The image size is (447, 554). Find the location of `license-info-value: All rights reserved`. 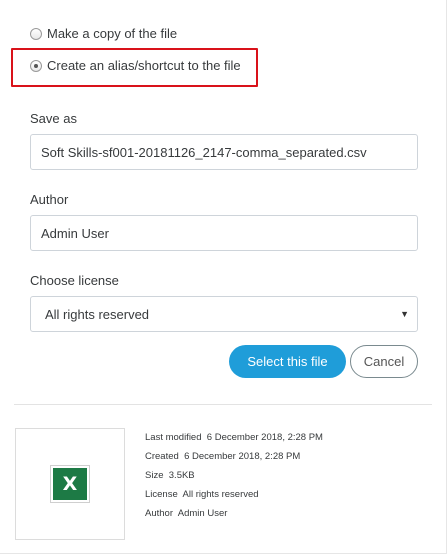

license-info-value: All rights reserved is located at coordinates (220, 494).